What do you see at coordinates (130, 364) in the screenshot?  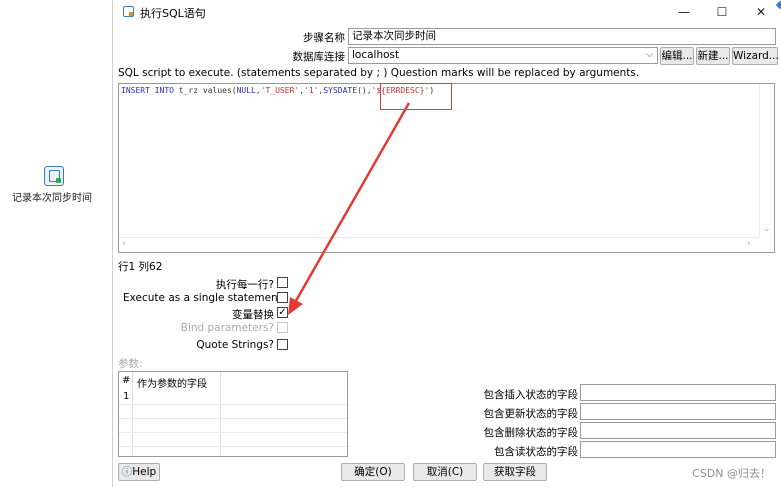 I see `params-label: 参数:` at bounding box center [130, 364].